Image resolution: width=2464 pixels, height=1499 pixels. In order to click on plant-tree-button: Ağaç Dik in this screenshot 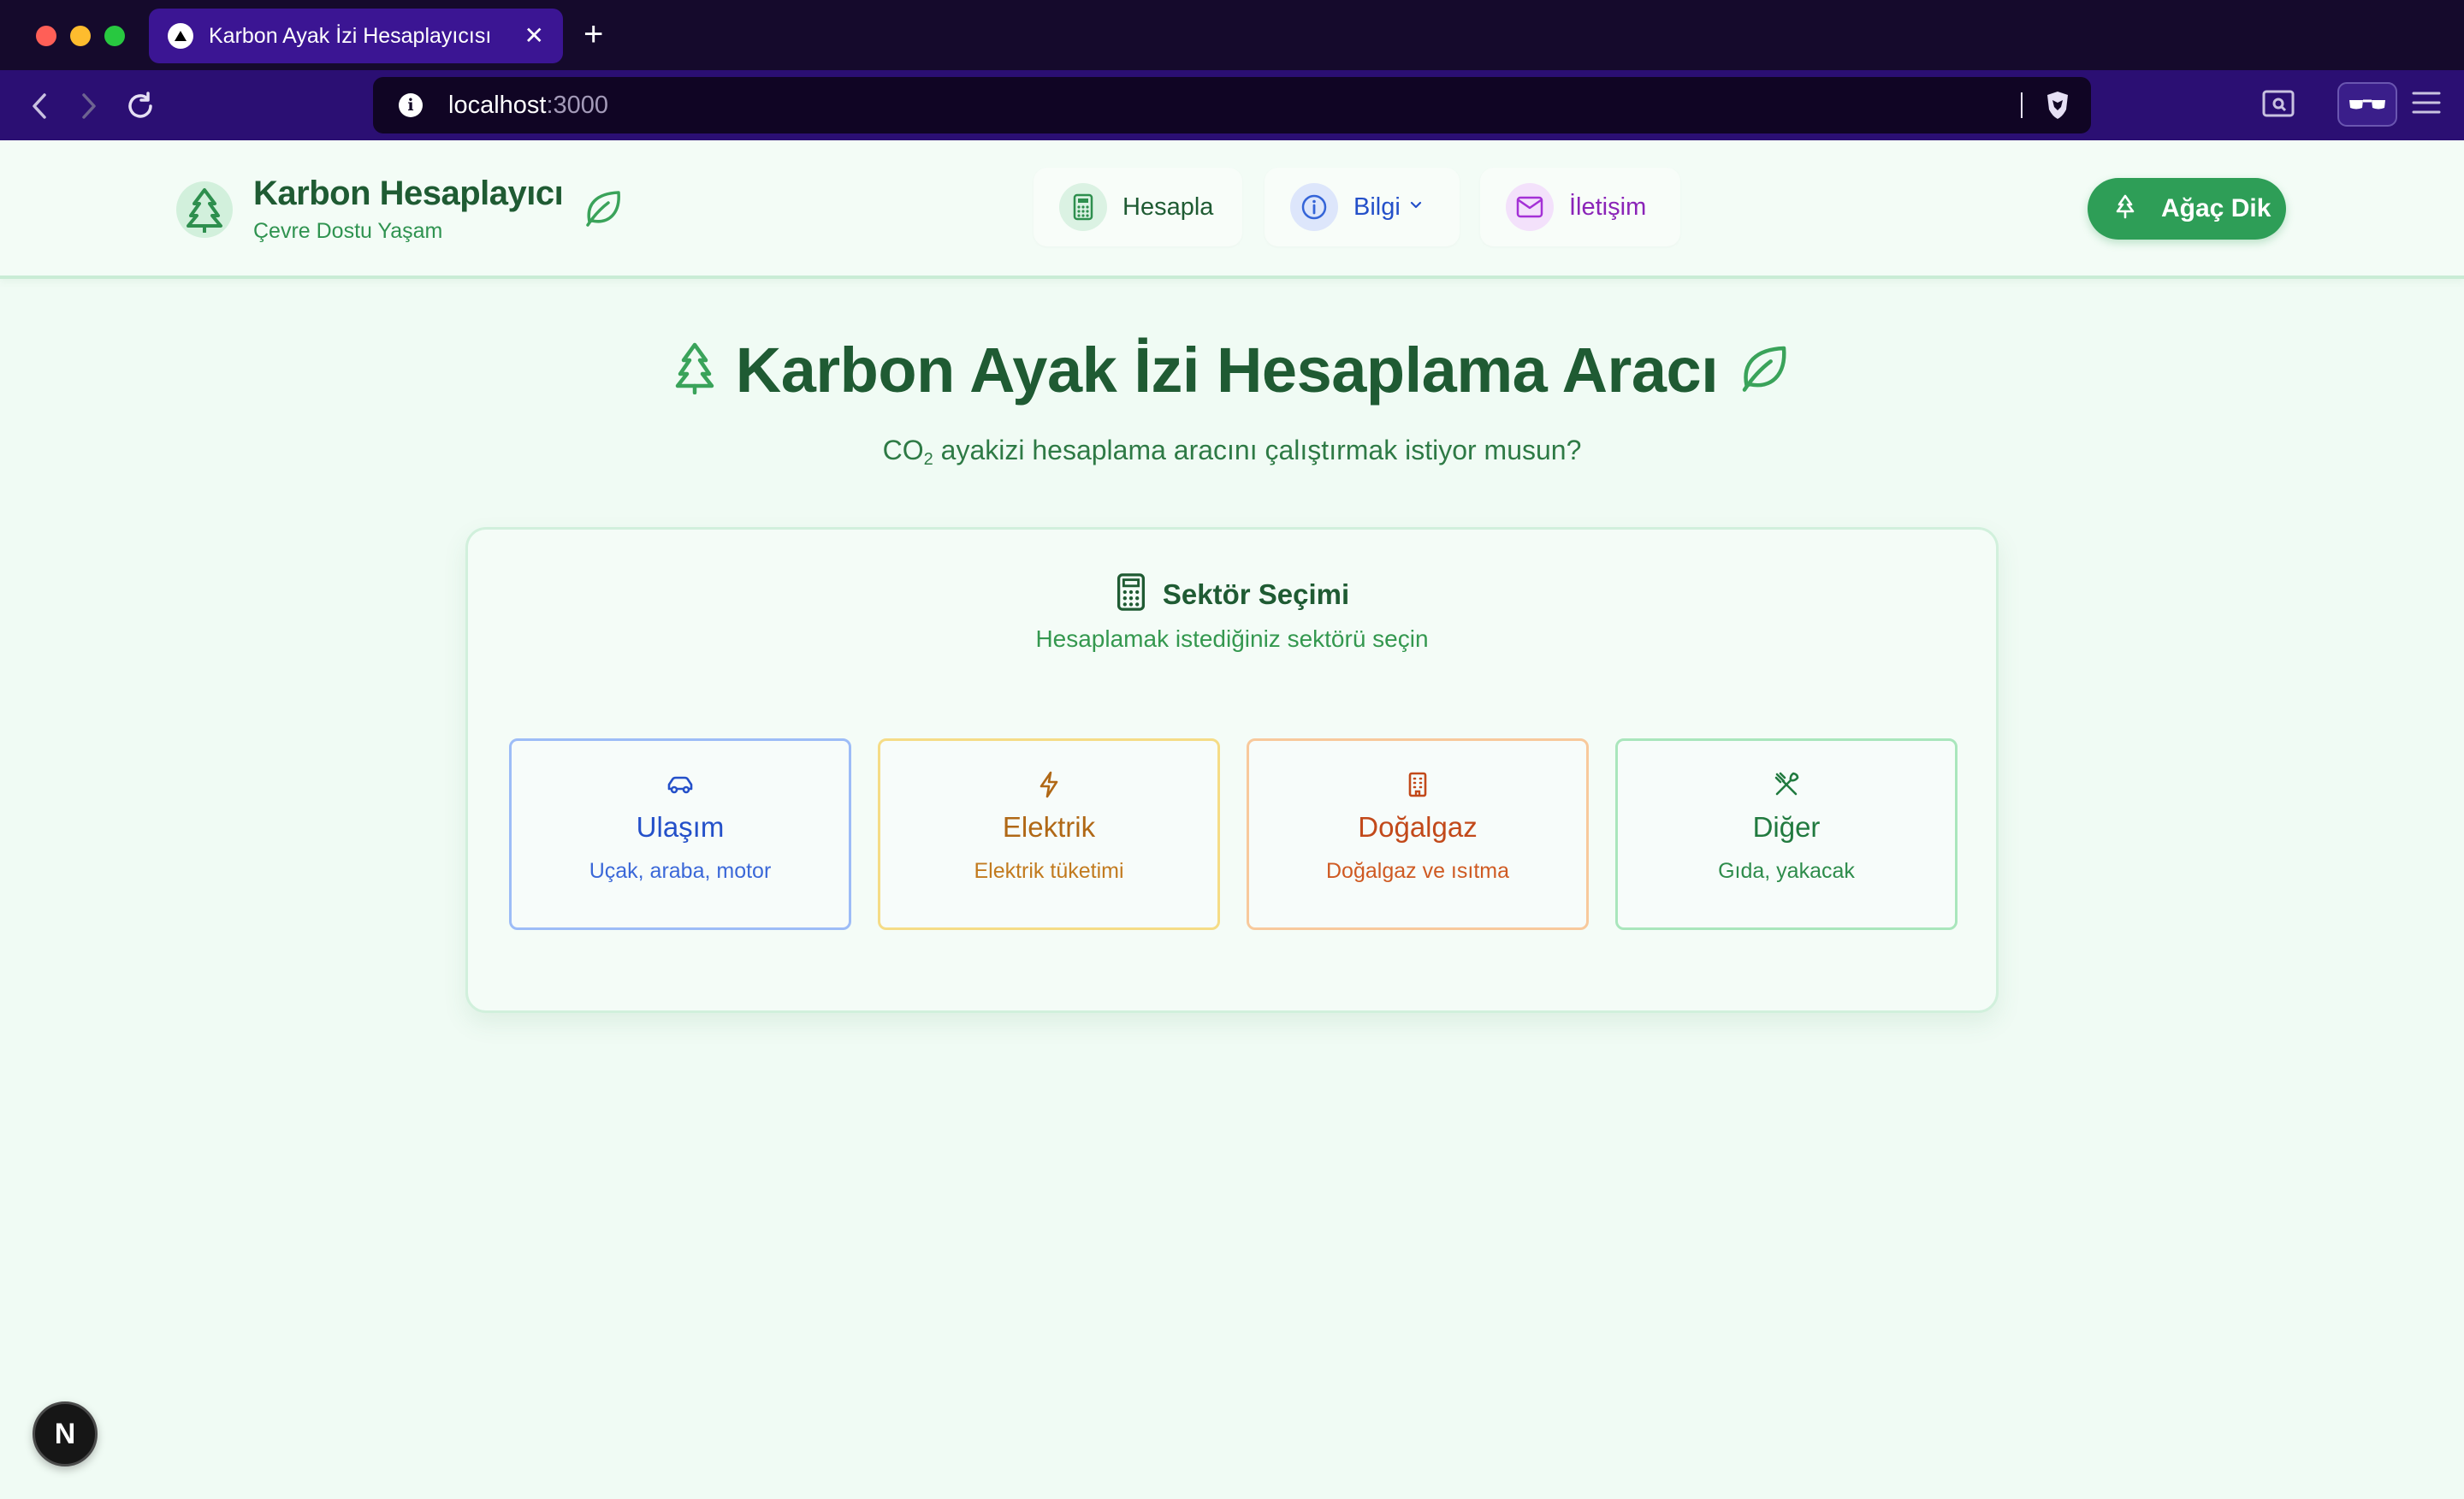, I will do `click(2187, 209)`.